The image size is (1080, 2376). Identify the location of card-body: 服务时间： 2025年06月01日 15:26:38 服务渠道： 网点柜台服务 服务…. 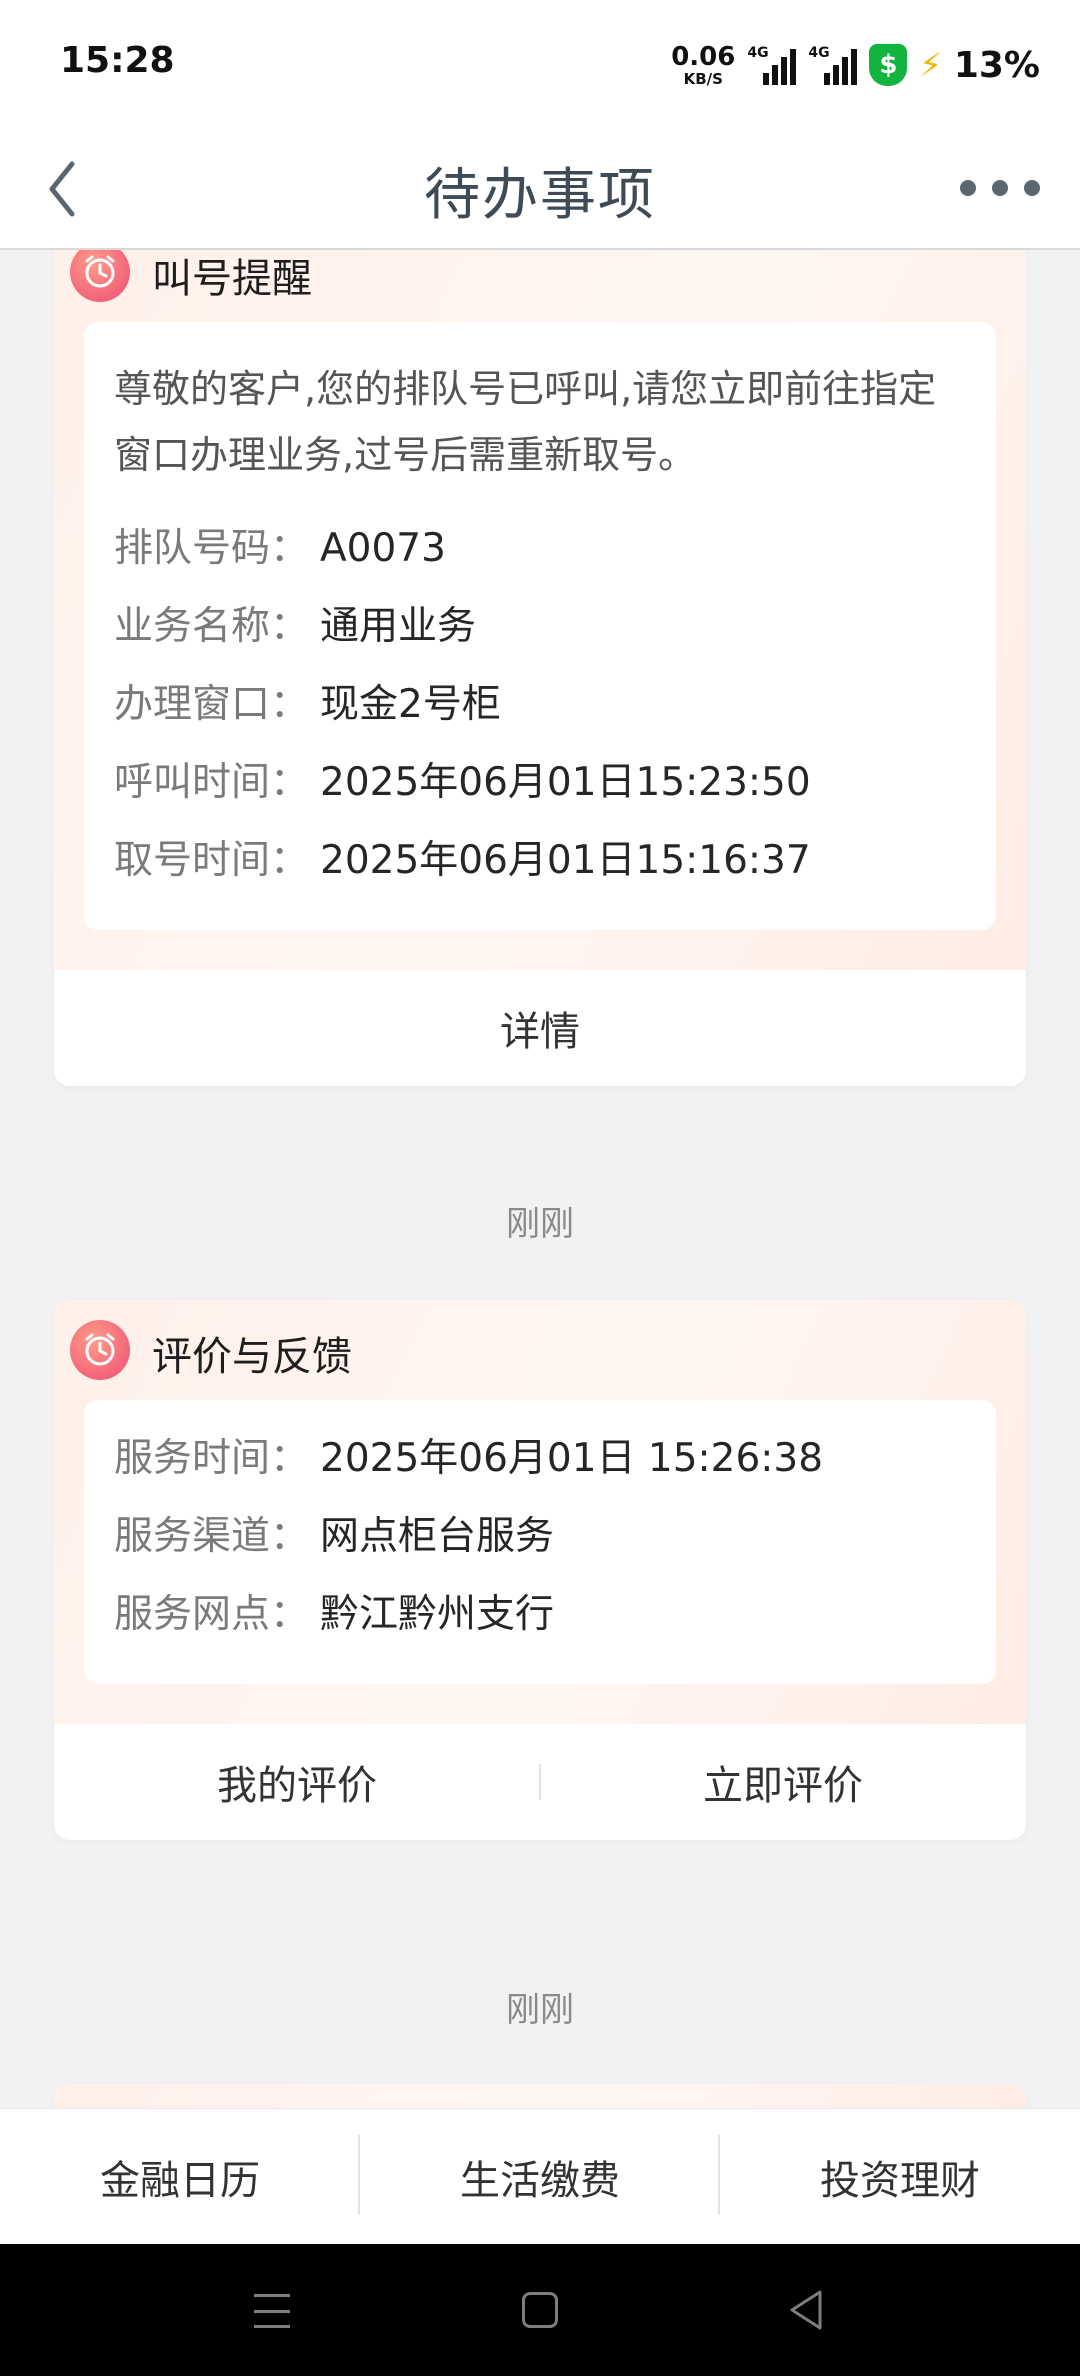
(540, 1542).